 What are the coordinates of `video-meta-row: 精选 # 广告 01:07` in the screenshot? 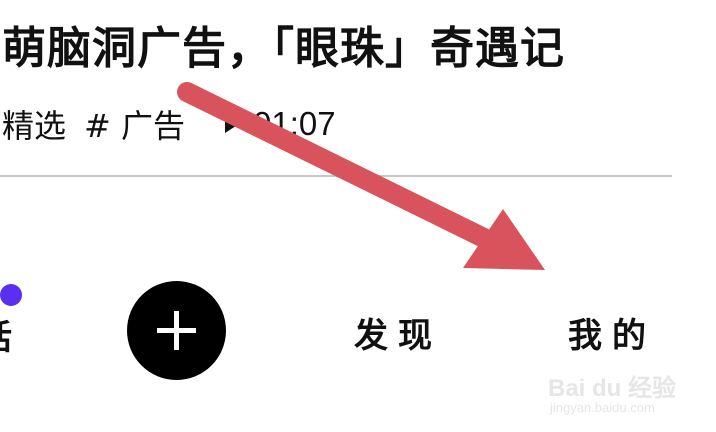 It's located at (169, 124).